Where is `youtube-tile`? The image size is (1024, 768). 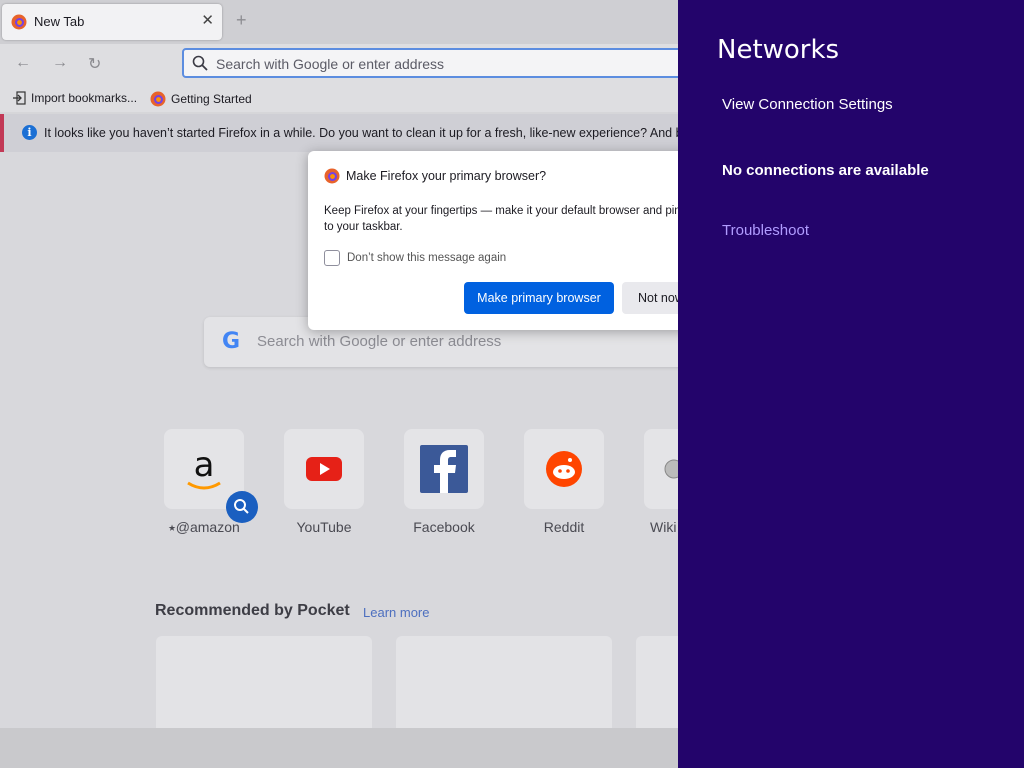 youtube-tile is located at coordinates (324, 469).